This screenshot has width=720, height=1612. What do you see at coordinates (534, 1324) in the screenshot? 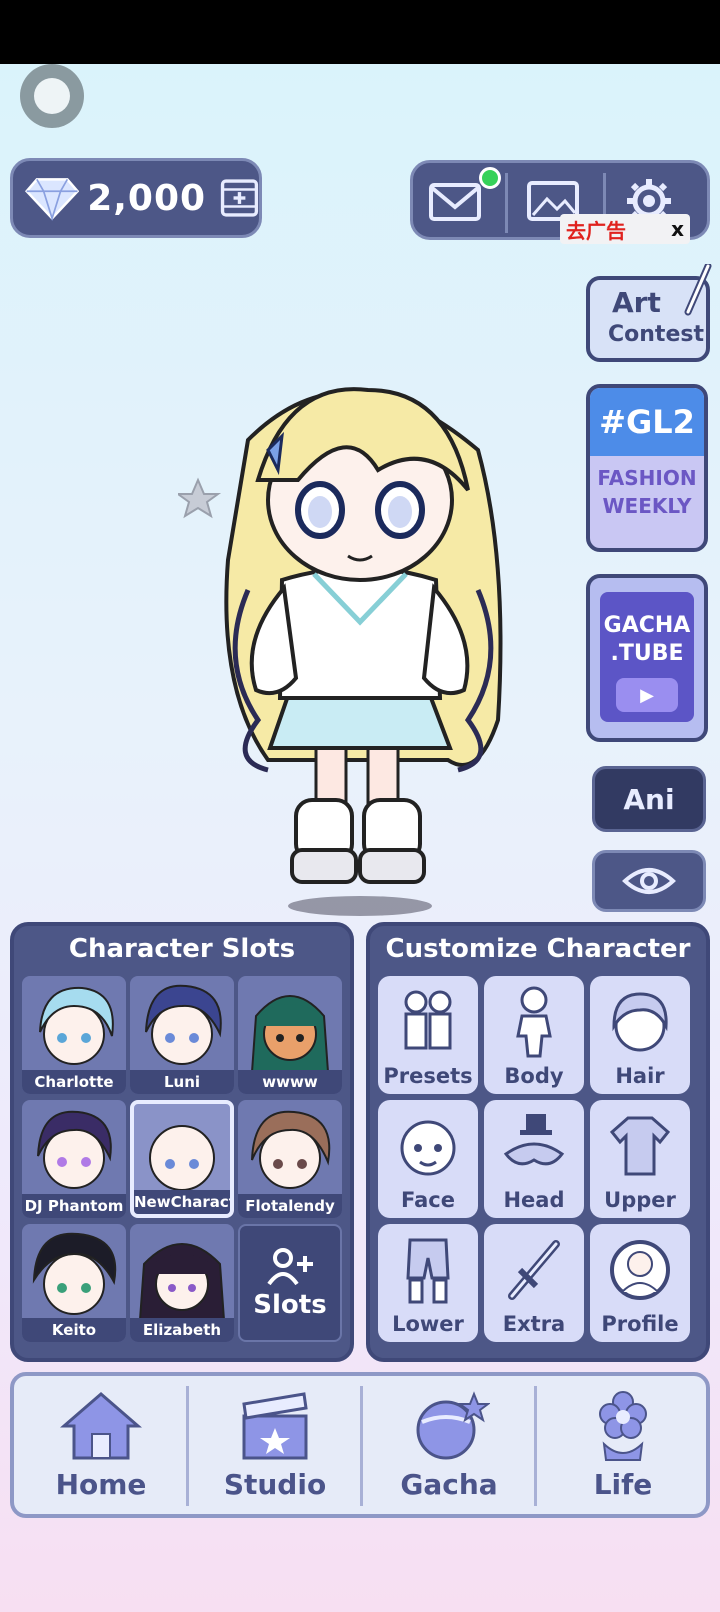
I see `extra-label: Extra` at bounding box center [534, 1324].